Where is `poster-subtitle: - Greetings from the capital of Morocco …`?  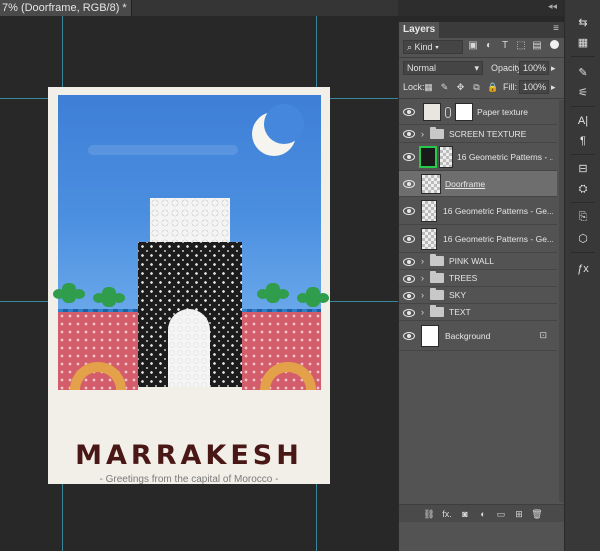
poster-subtitle: - Greetings from the capital of Morocco … is located at coordinates (189, 479).